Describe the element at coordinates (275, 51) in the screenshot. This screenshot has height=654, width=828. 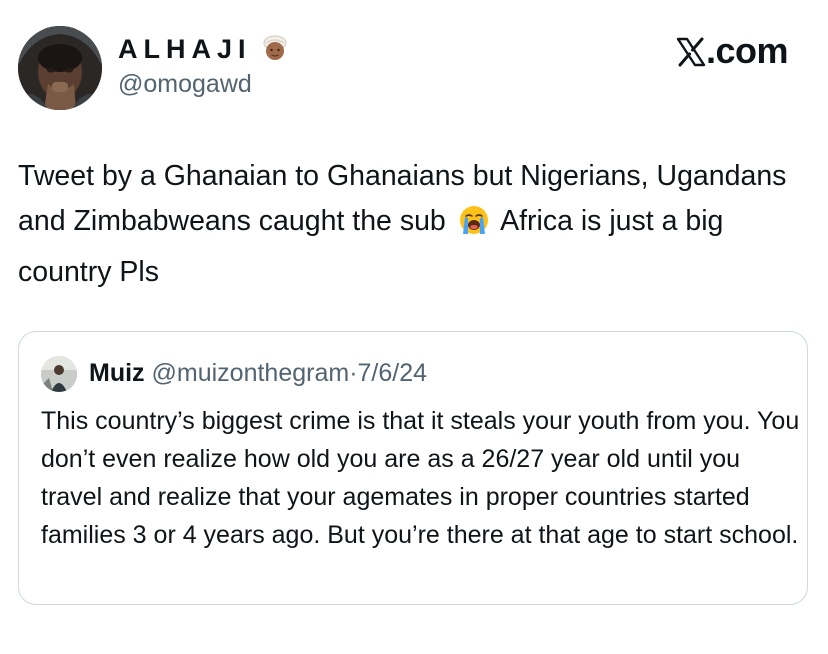
I see `person-with-turban-emoji-icon` at that location.